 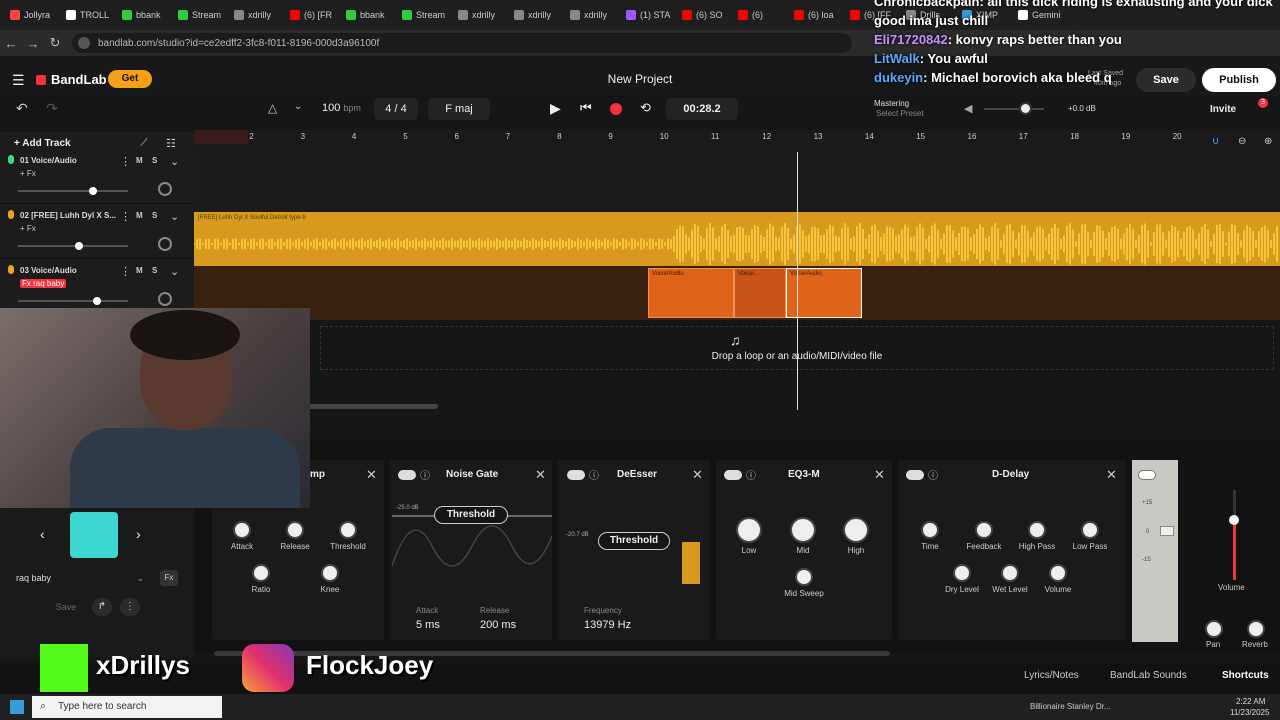 I want to click on timeline-ruler: 1234567891011121314151617181920, so click(x=737, y=138).